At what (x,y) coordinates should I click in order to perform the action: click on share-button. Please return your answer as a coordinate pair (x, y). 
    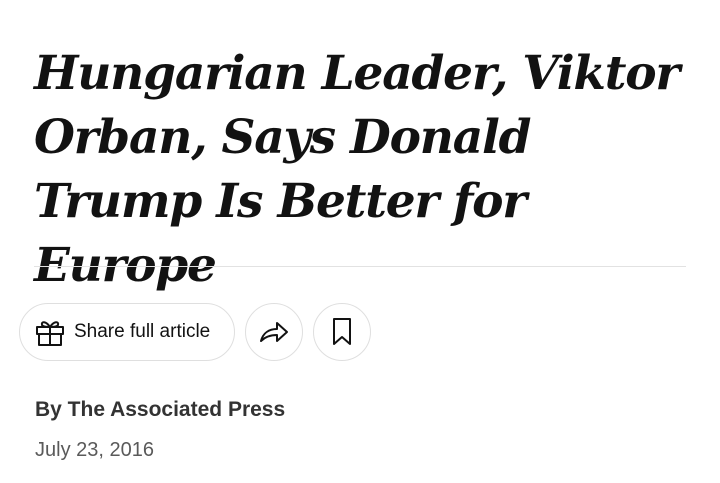
    Looking at the image, I should click on (274, 332).